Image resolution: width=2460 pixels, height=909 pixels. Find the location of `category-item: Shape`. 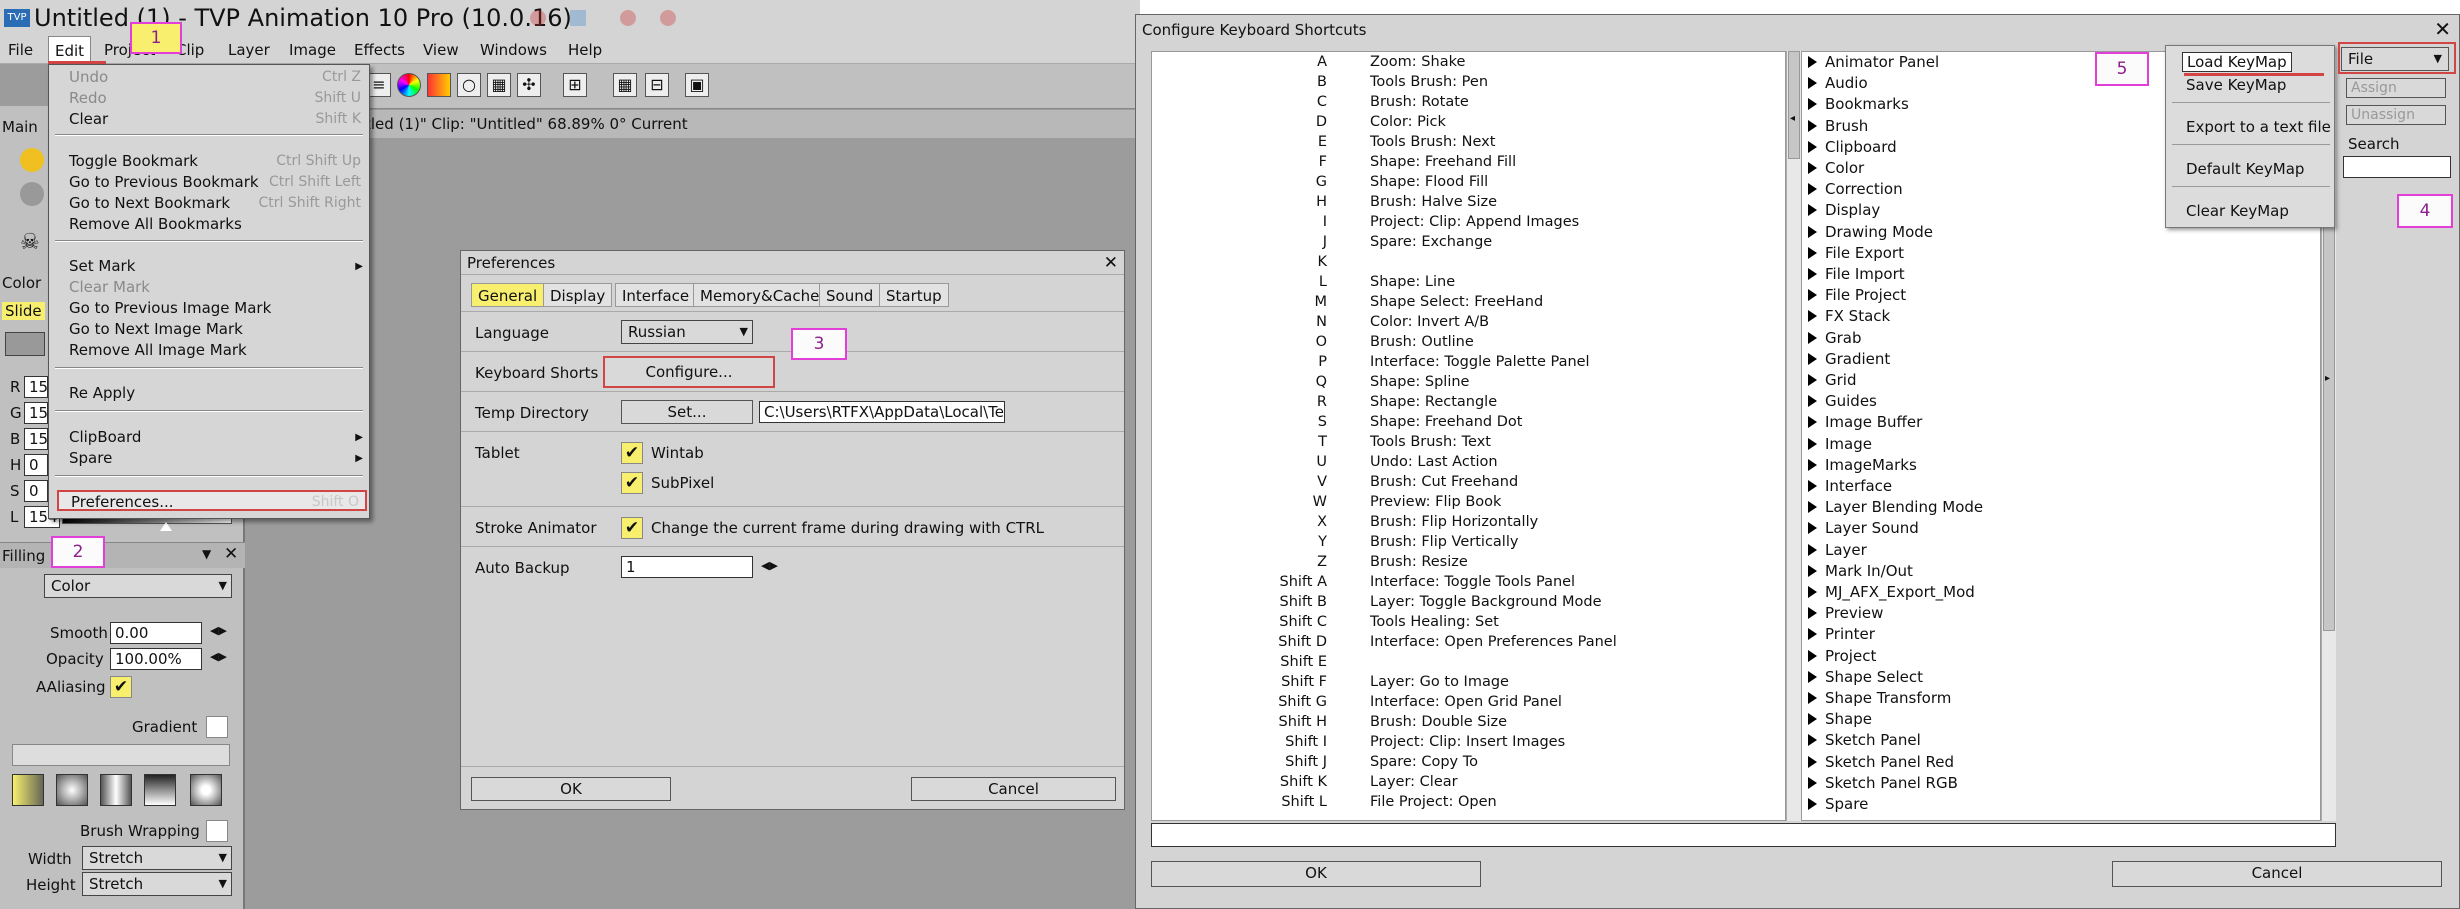

category-item: Shape is located at coordinates (1837, 719).